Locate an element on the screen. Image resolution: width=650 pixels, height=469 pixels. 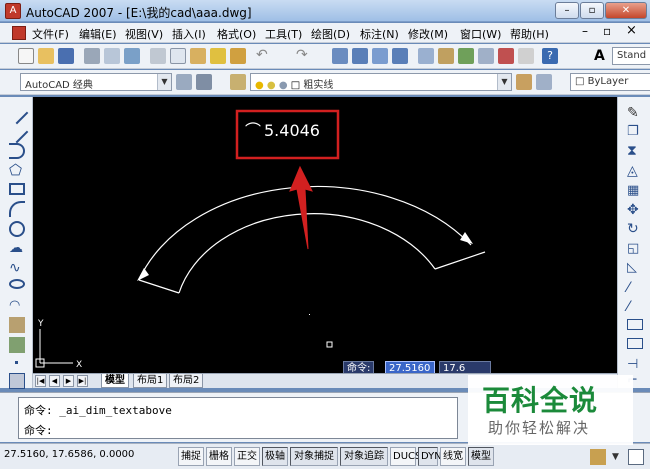
menu-file: 文件(F) is located at coordinates (50, 34).